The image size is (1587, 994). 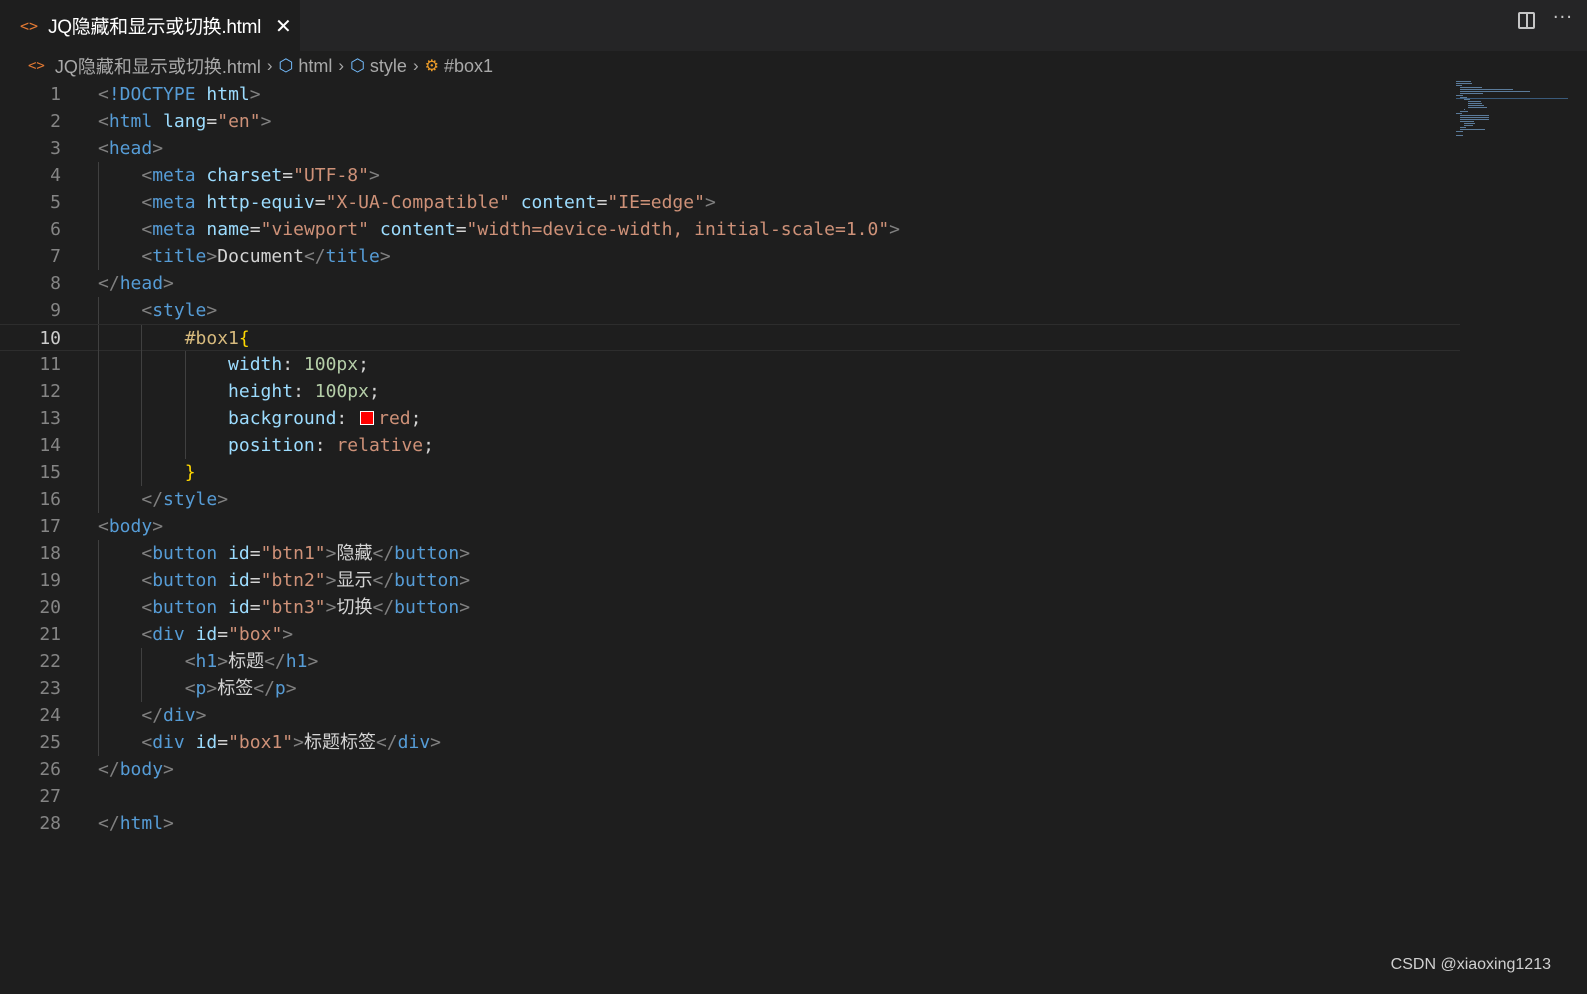 What do you see at coordinates (150, 25) in the screenshot?
I see `tab-active-file: <> JQ隐藏和显示或切换.html ✕` at bounding box center [150, 25].